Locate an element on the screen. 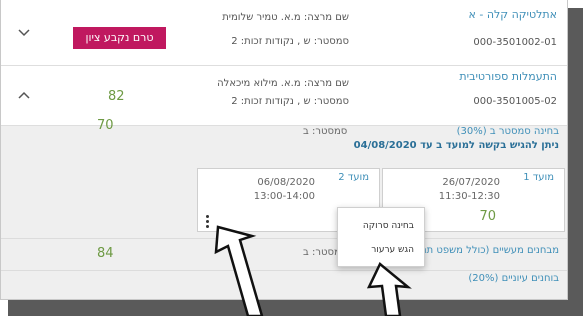  moed-date: 06/08/2020 is located at coordinates (286, 182).